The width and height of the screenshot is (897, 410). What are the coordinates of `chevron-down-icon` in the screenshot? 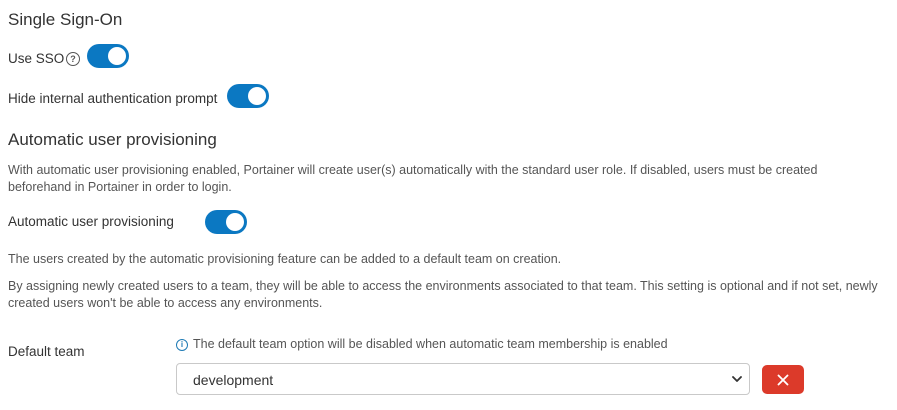 It's located at (737, 379).